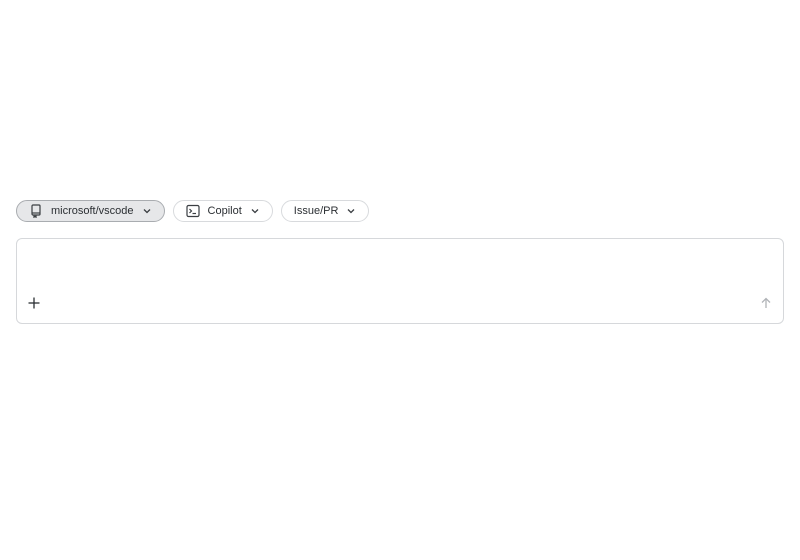 The width and height of the screenshot is (800, 560). I want to click on type-selector-chip: Issue/PR, so click(325, 211).